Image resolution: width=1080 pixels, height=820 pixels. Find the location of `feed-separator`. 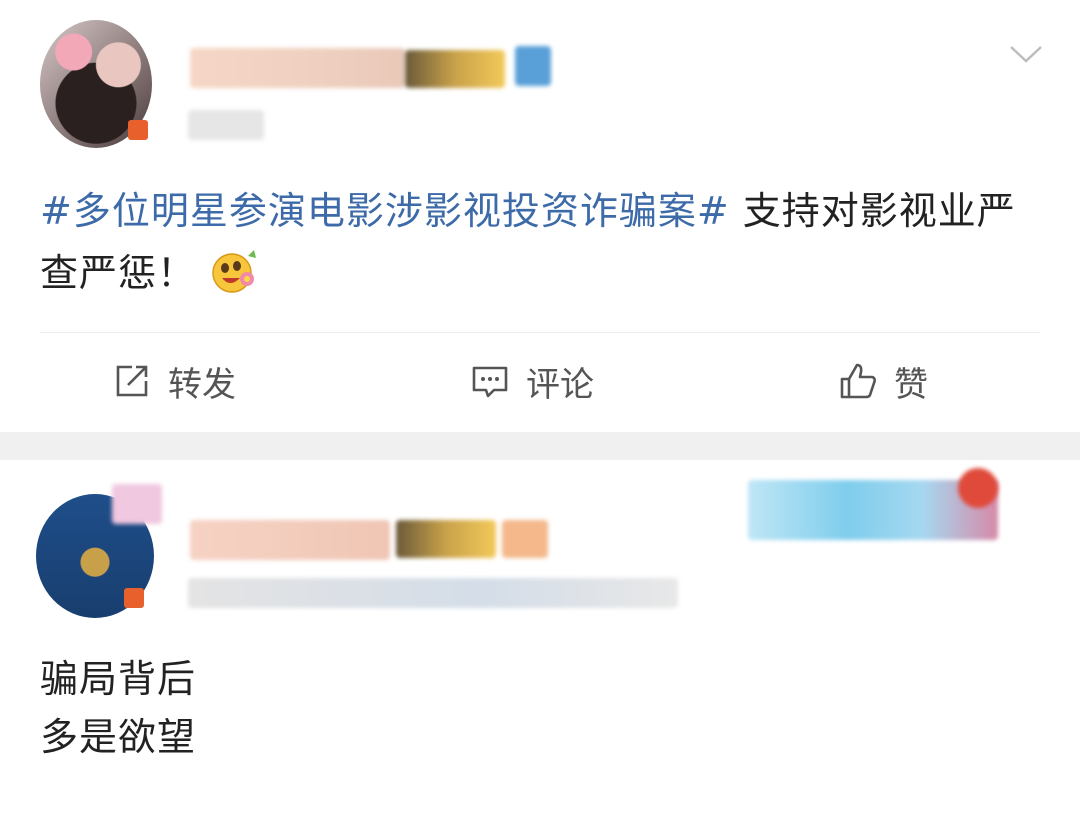

feed-separator is located at coordinates (540, 446).